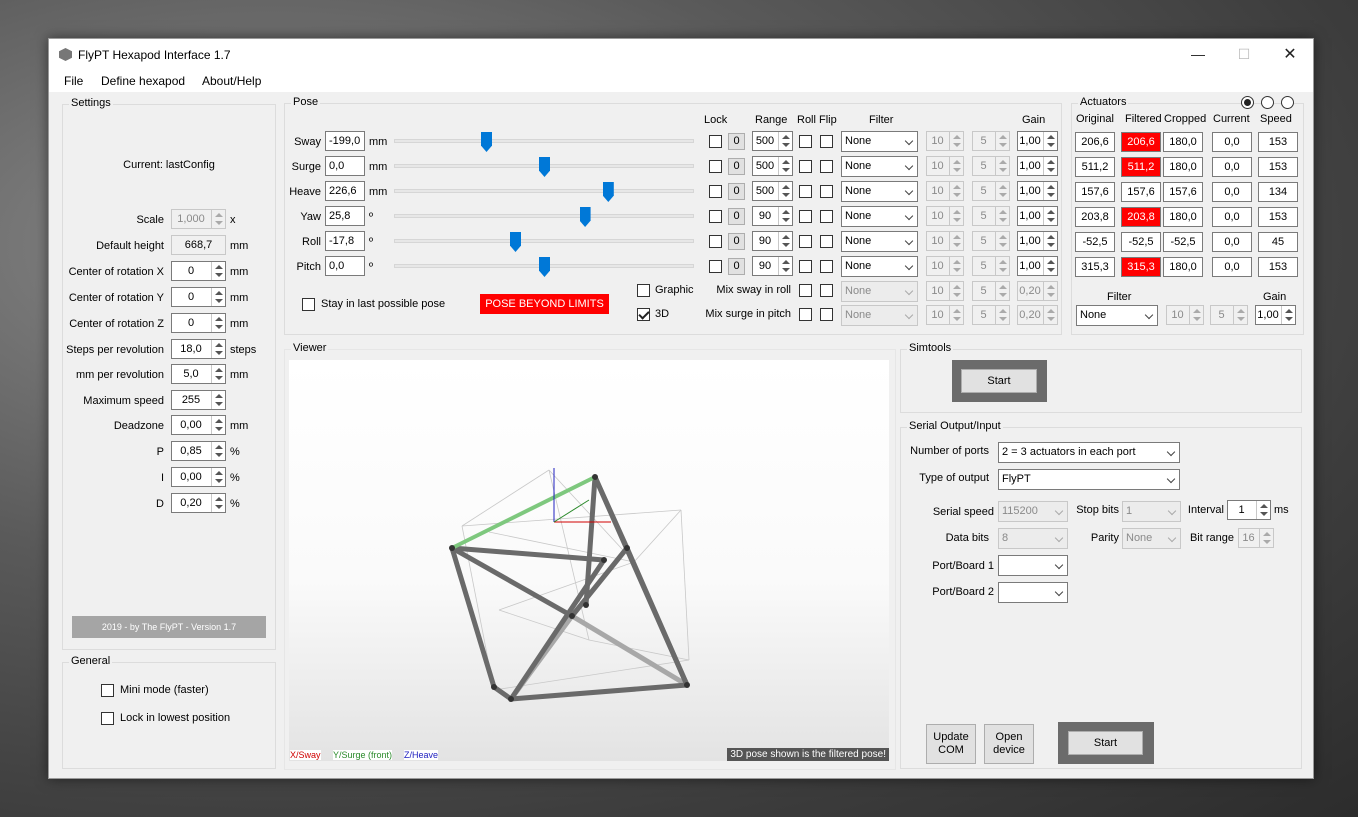 The width and height of the screenshot is (1358, 817). Describe the element at coordinates (1151, 538) in the screenshot. I see `parity-select: None` at that location.